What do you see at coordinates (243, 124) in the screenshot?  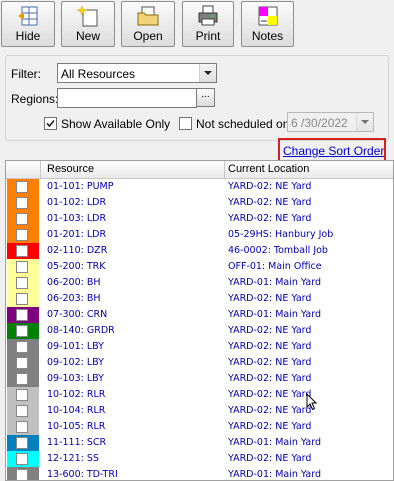 I see `not-scheduled-label: Not scheduled on` at bounding box center [243, 124].